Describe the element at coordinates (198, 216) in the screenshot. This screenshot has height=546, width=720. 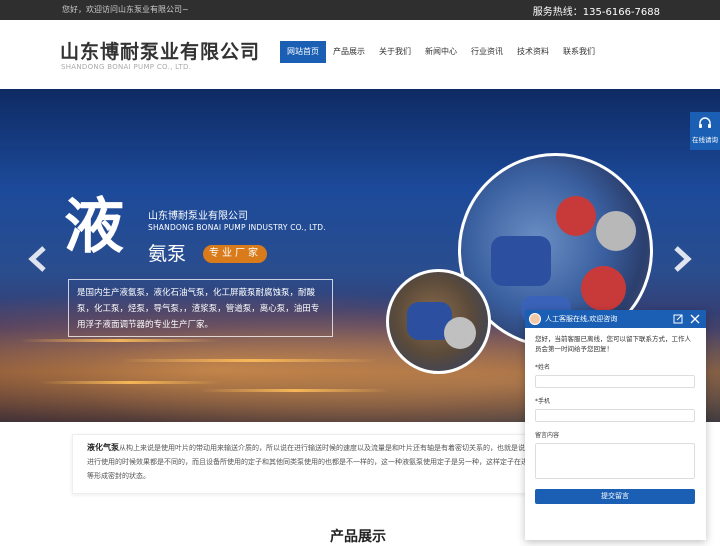
I see `banner-company-cn: 山东博耐泵业有限公司` at that location.